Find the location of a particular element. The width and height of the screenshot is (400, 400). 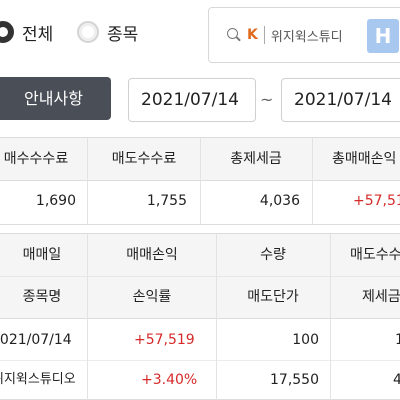

summary-header-total-pl: 총매매손익 is located at coordinates (364, 159).